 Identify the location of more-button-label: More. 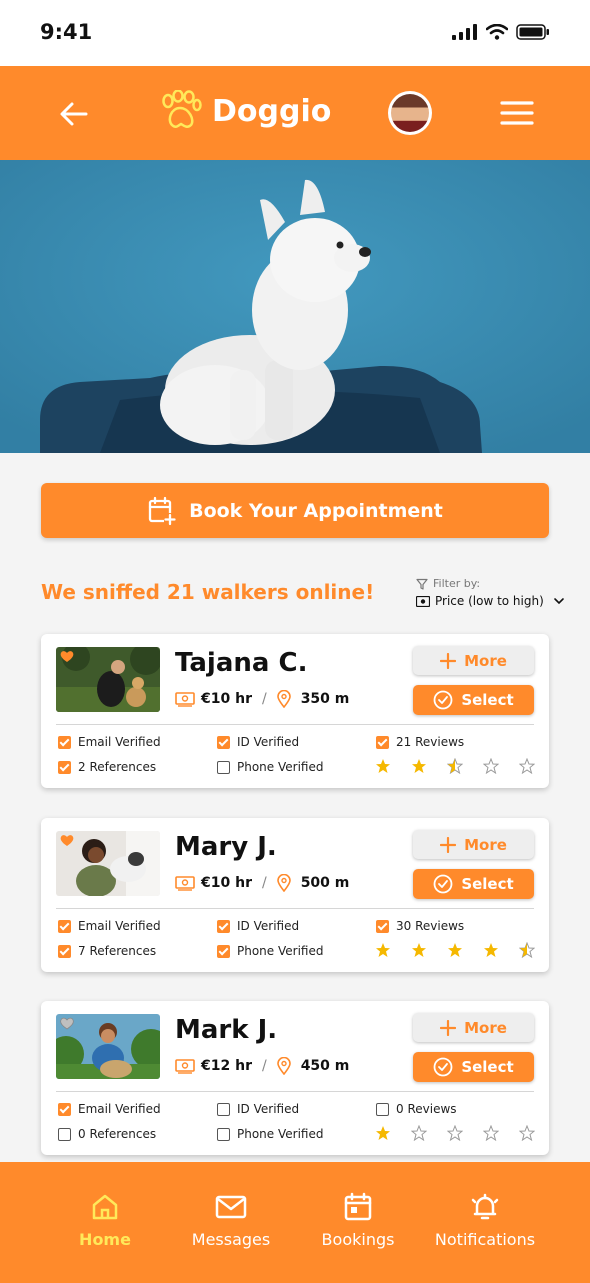
(485, 1027).